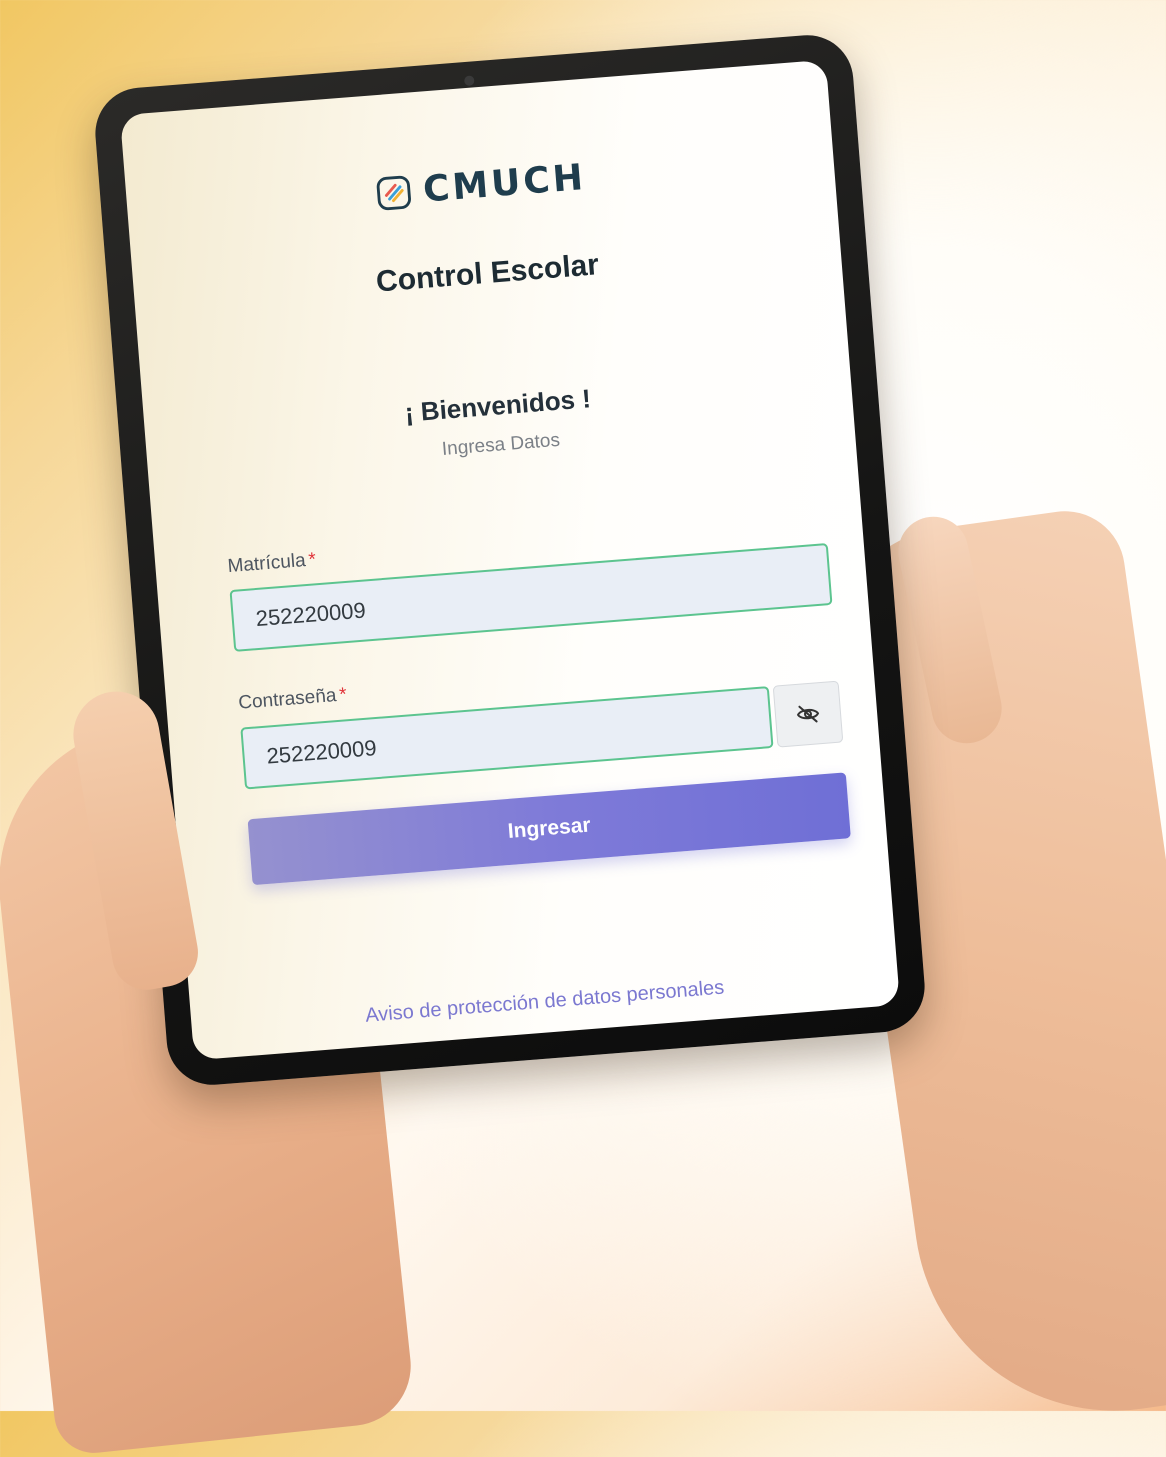 The width and height of the screenshot is (1166, 1457). I want to click on matricula-label-text: Matrícula, so click(266, 564).